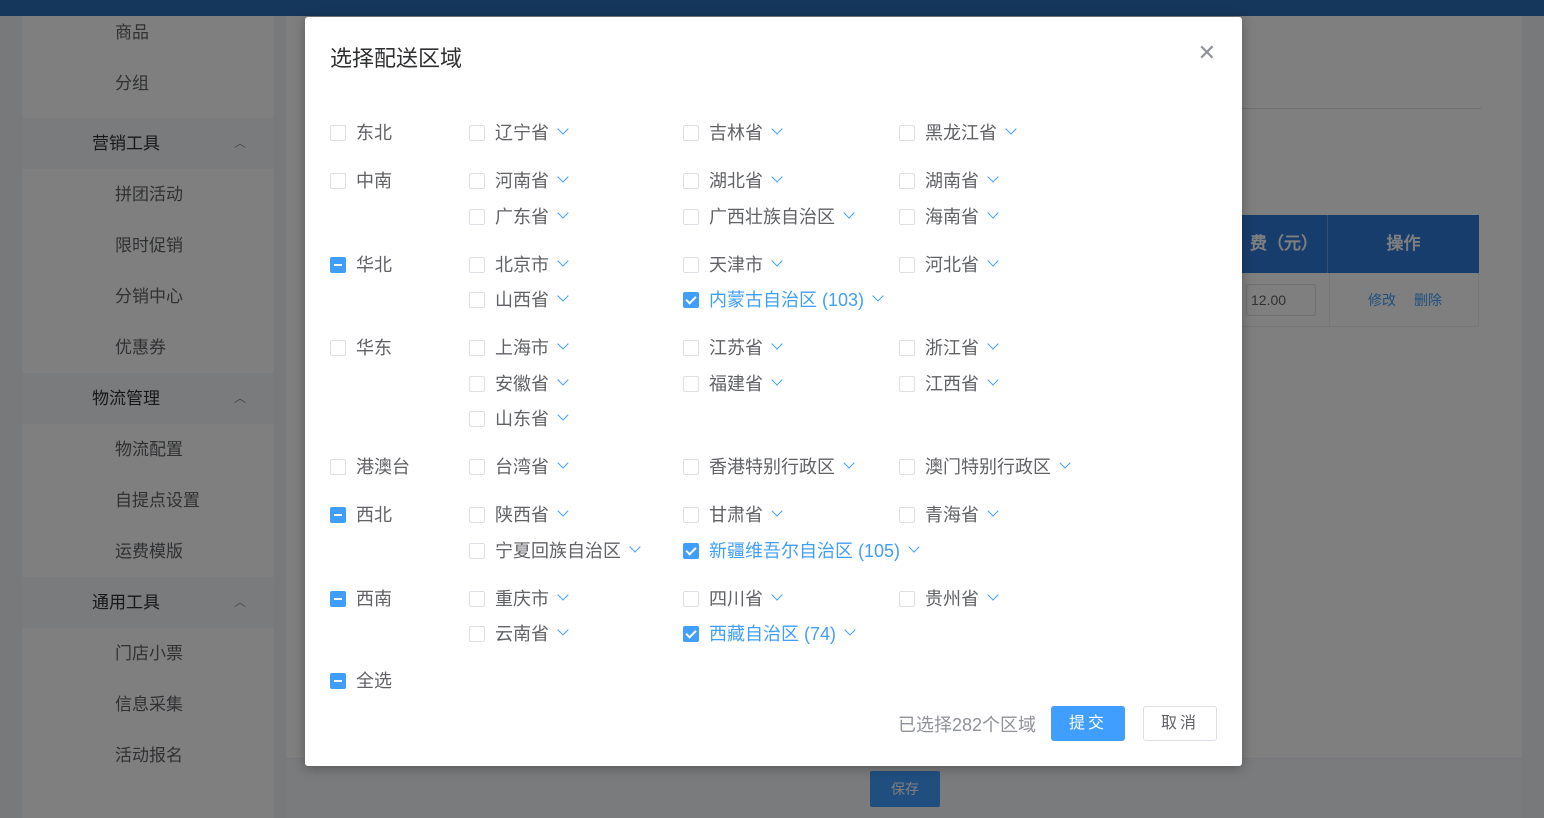  I want to click on select-all-checkbox: 全选, so click(361, 681).